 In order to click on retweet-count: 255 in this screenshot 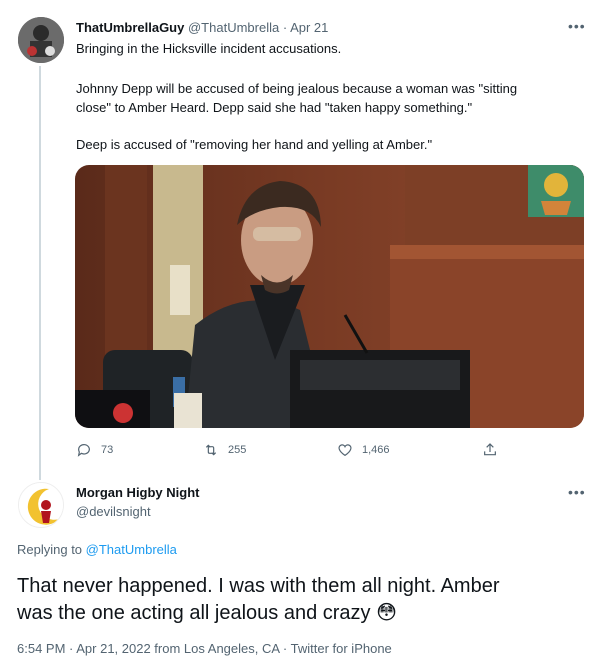, I will do `click(237, 450)`.